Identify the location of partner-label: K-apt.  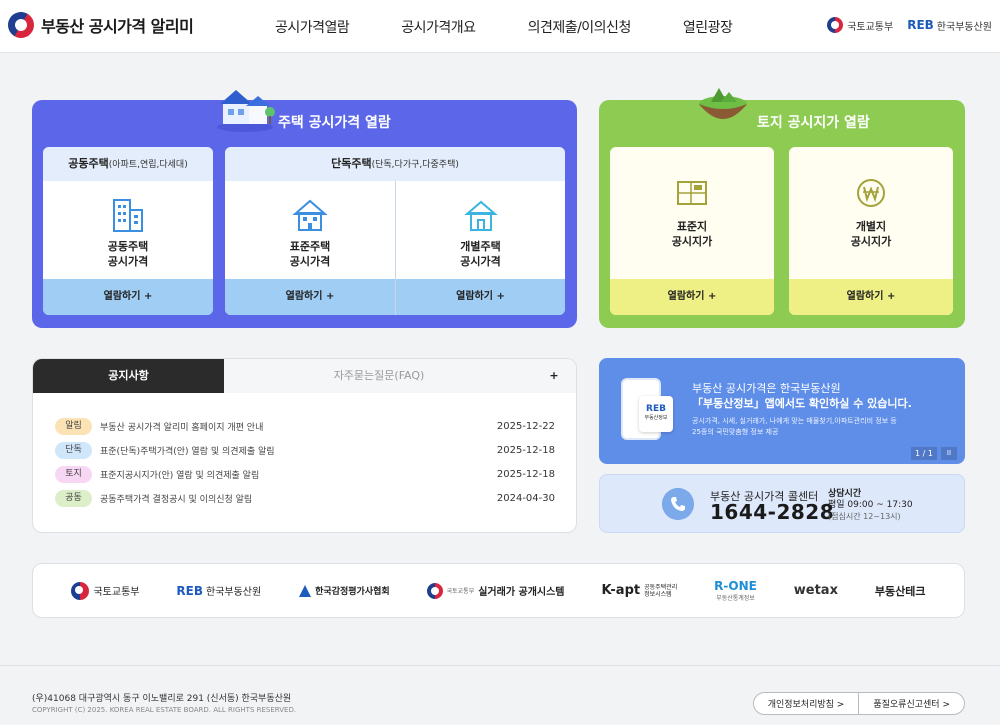
(621, 590).